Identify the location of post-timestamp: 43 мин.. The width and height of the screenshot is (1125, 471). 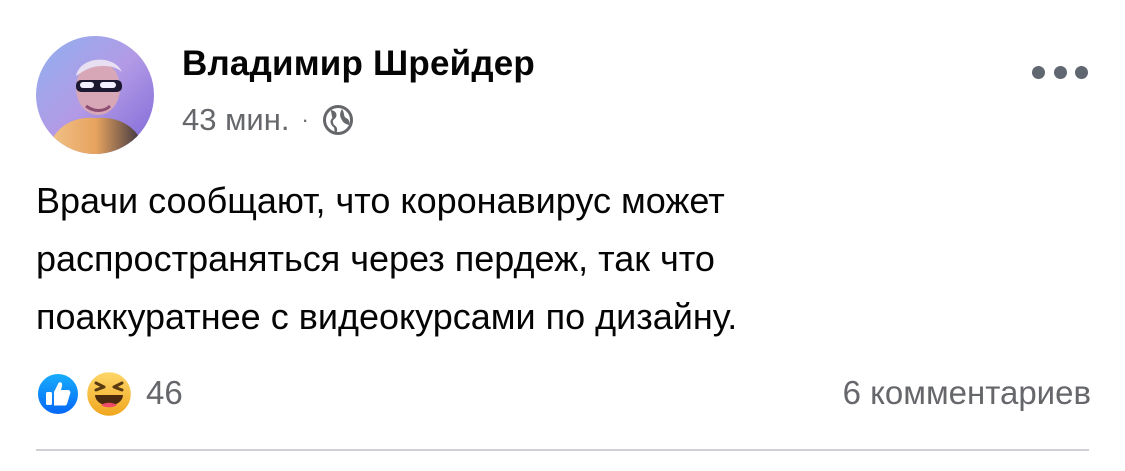
(235, 120).